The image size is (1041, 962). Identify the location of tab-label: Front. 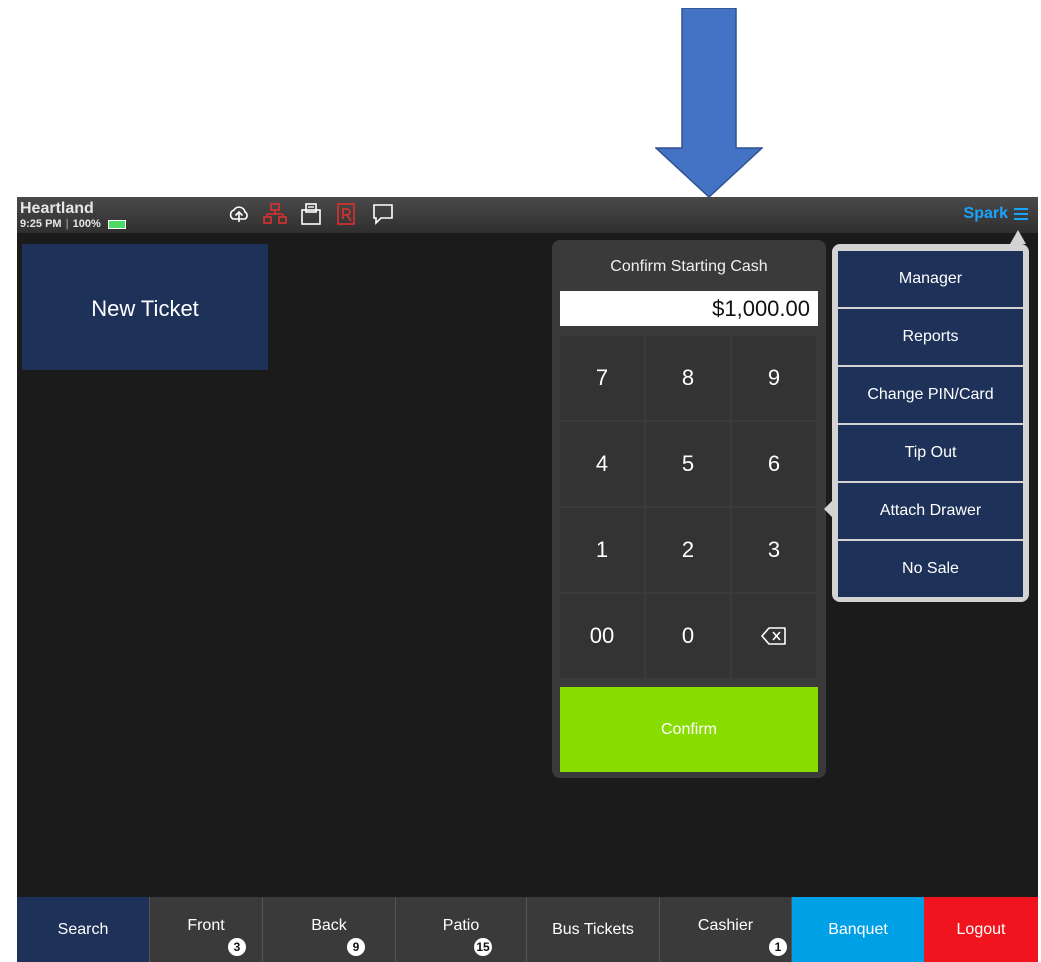
(206, 925).